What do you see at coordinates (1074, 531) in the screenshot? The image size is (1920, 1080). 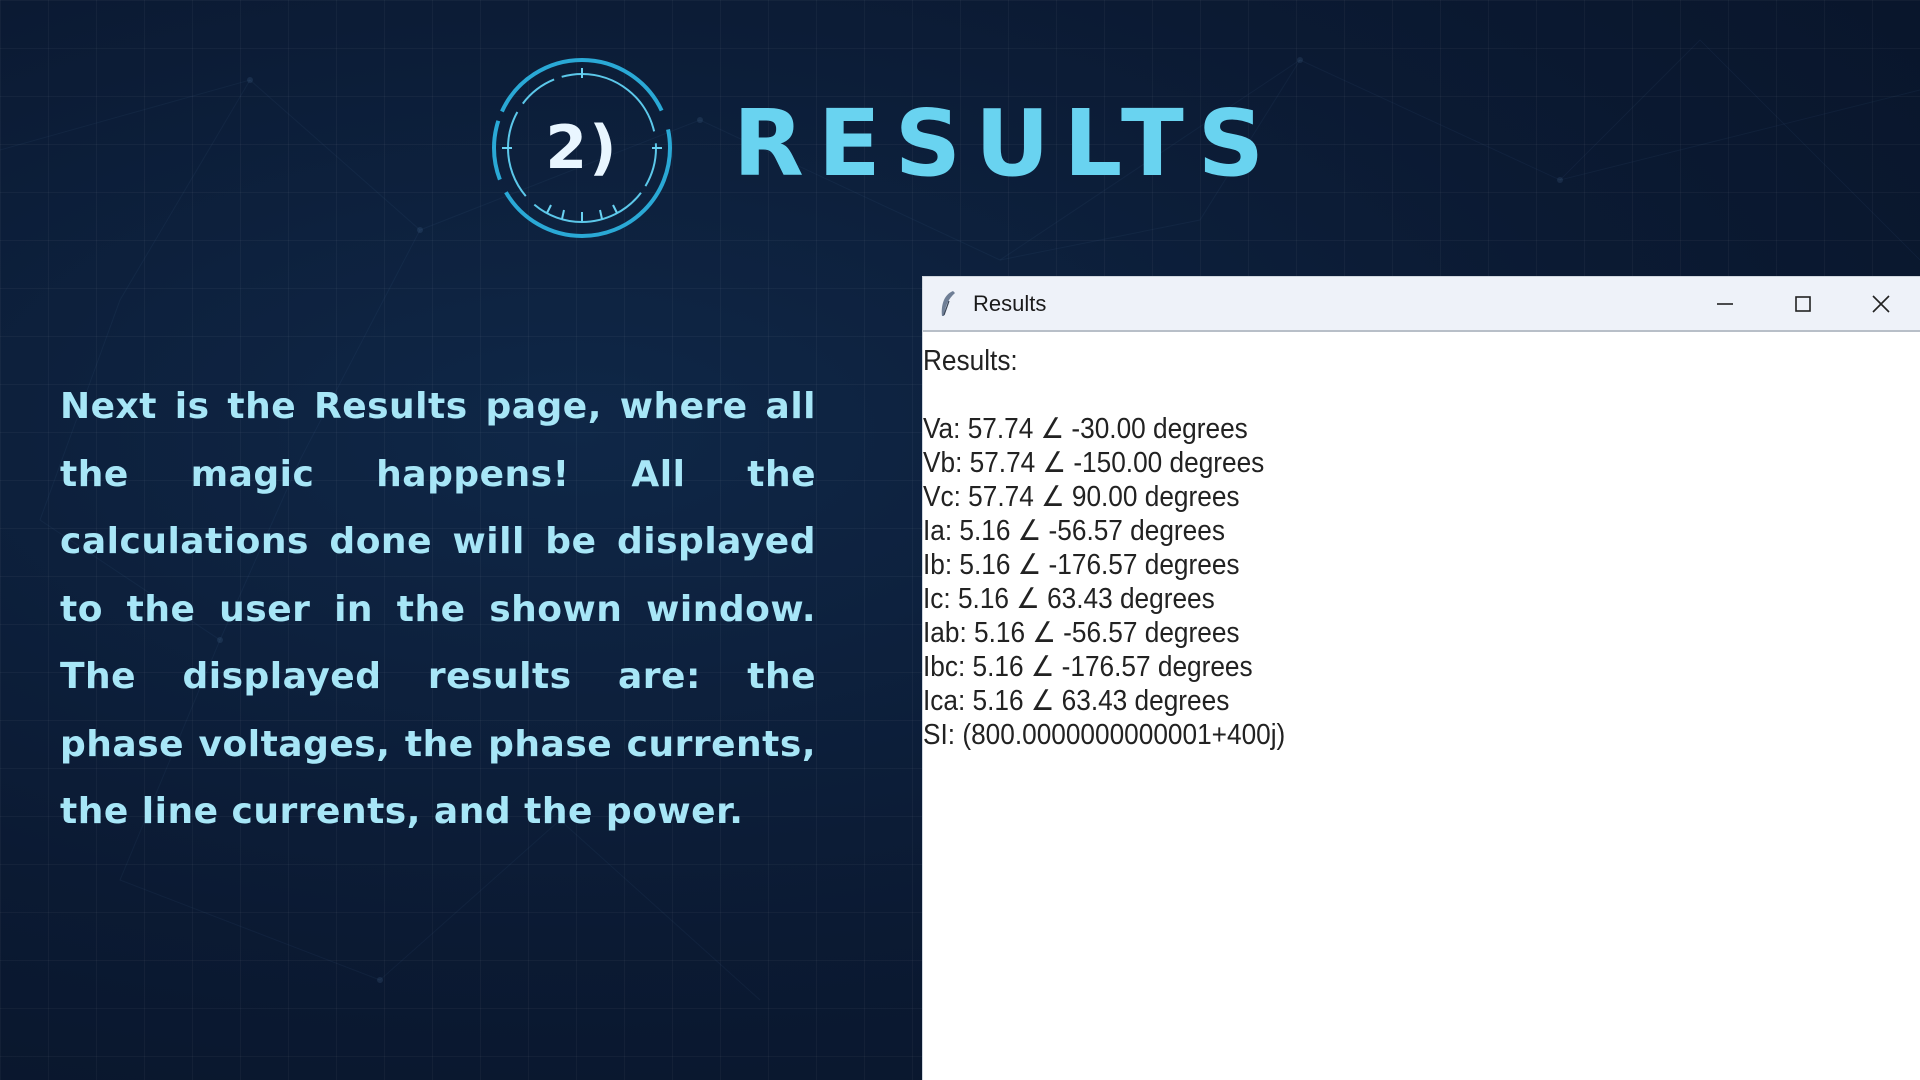 I see `result-line-ia: Ia: 5.16 ∠ -56.57 degrees` at bounding box center [1074, 531].